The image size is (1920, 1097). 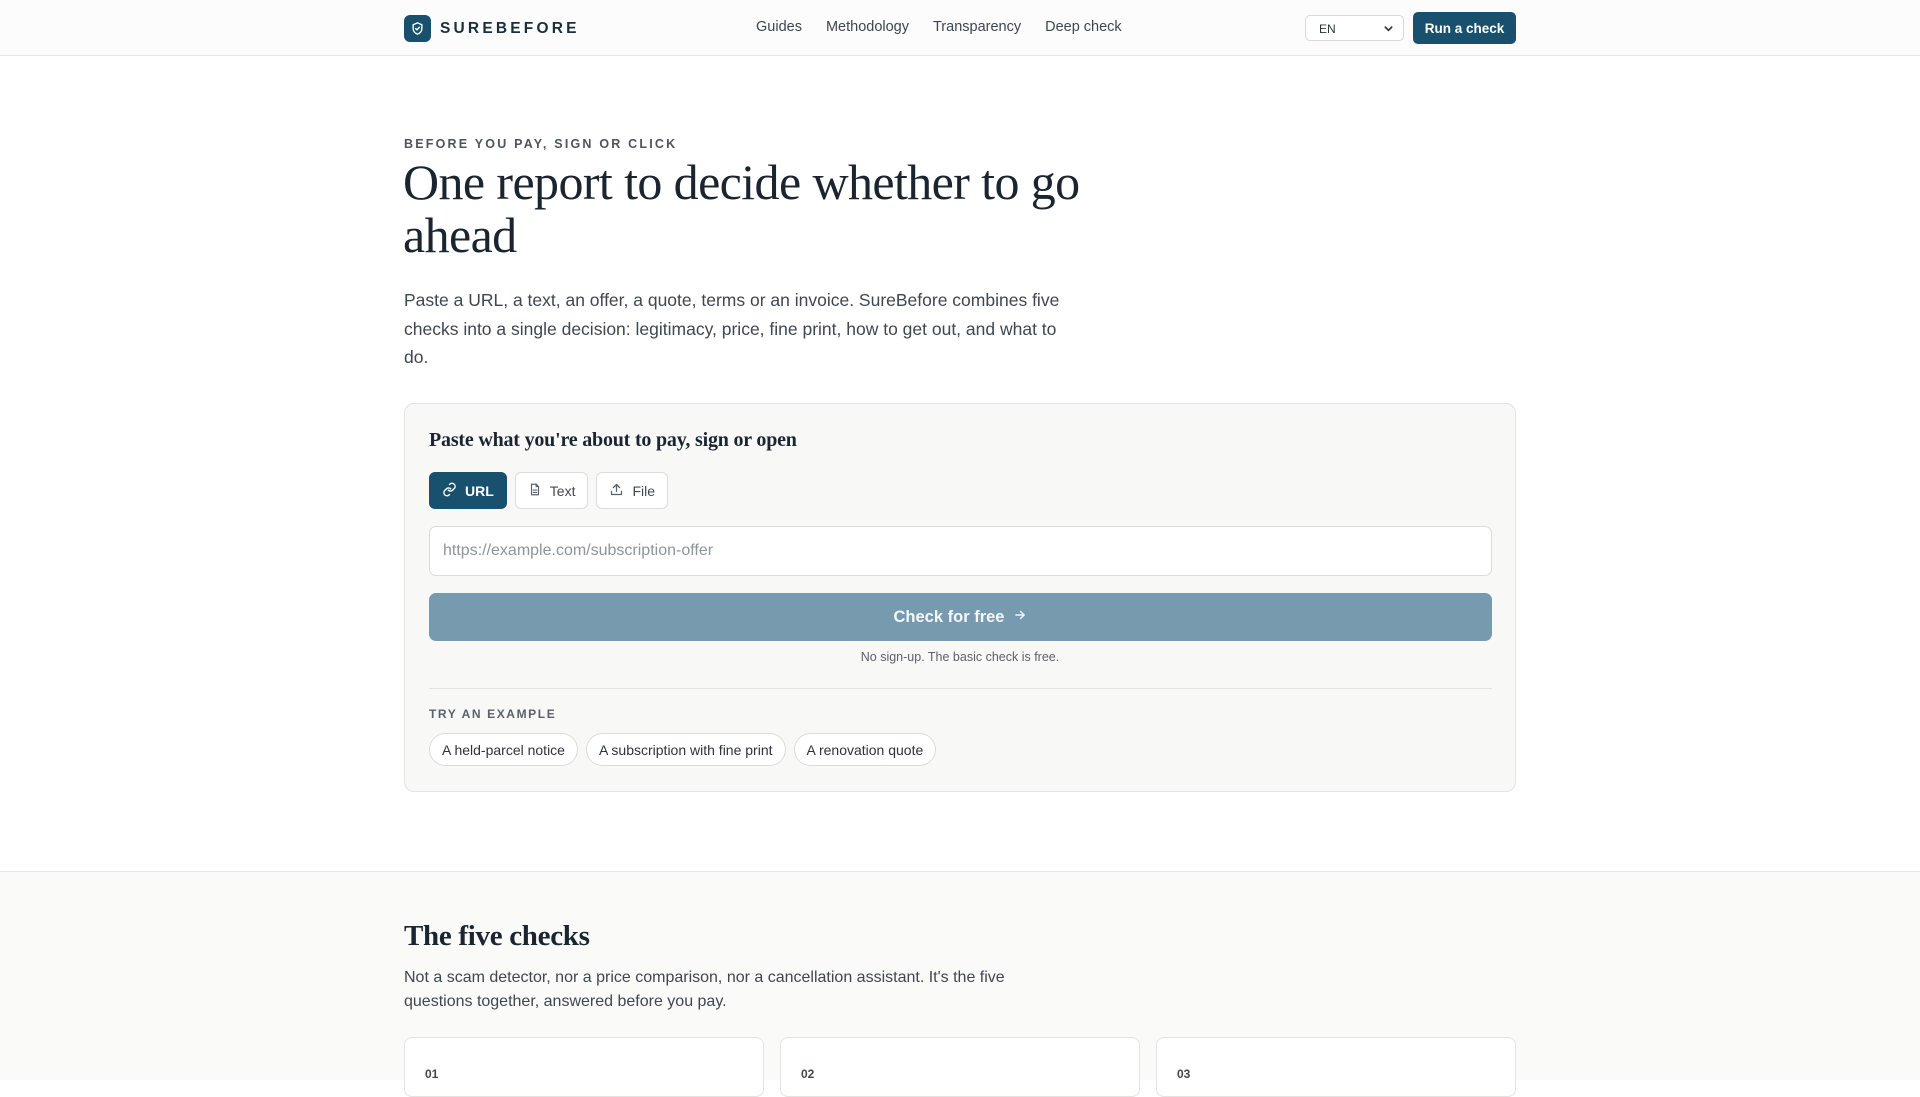 What do you see at coordinates (977, 27) in the screenshot?
I see `nav-link-transparency: Transparency` at bounding box center [977, 27].